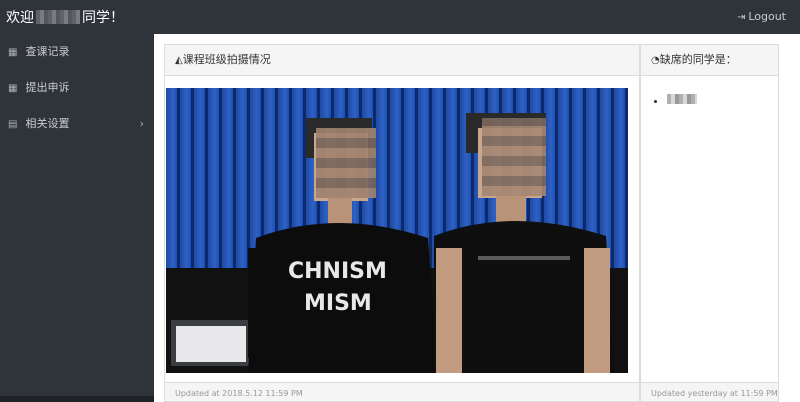 This screenshot has width=800, height=402. Describe the element at coordinates (141, 123) in the screenshot. I see `chevron-right-icon: ›` at that location.